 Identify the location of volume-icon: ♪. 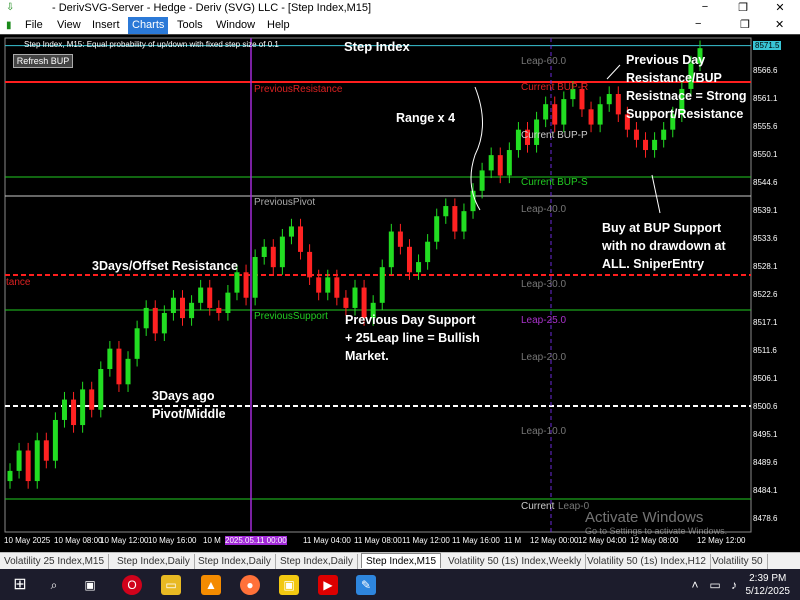
(734, 585).